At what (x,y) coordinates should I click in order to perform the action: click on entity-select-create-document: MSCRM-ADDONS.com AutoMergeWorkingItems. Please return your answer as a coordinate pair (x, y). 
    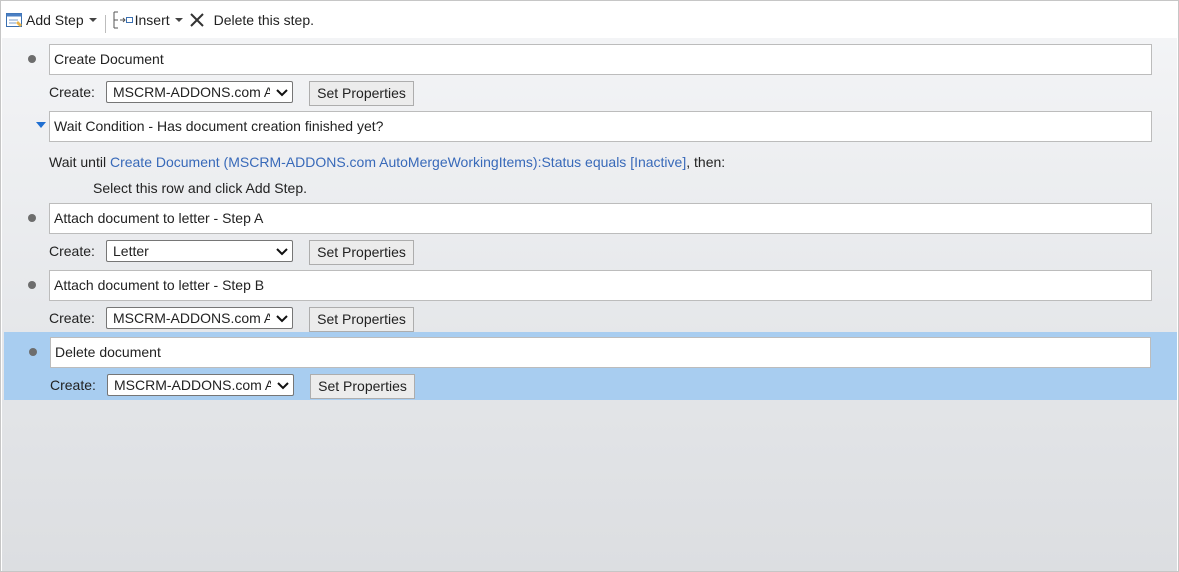
    Looking at the image, I should click on (199, 92).